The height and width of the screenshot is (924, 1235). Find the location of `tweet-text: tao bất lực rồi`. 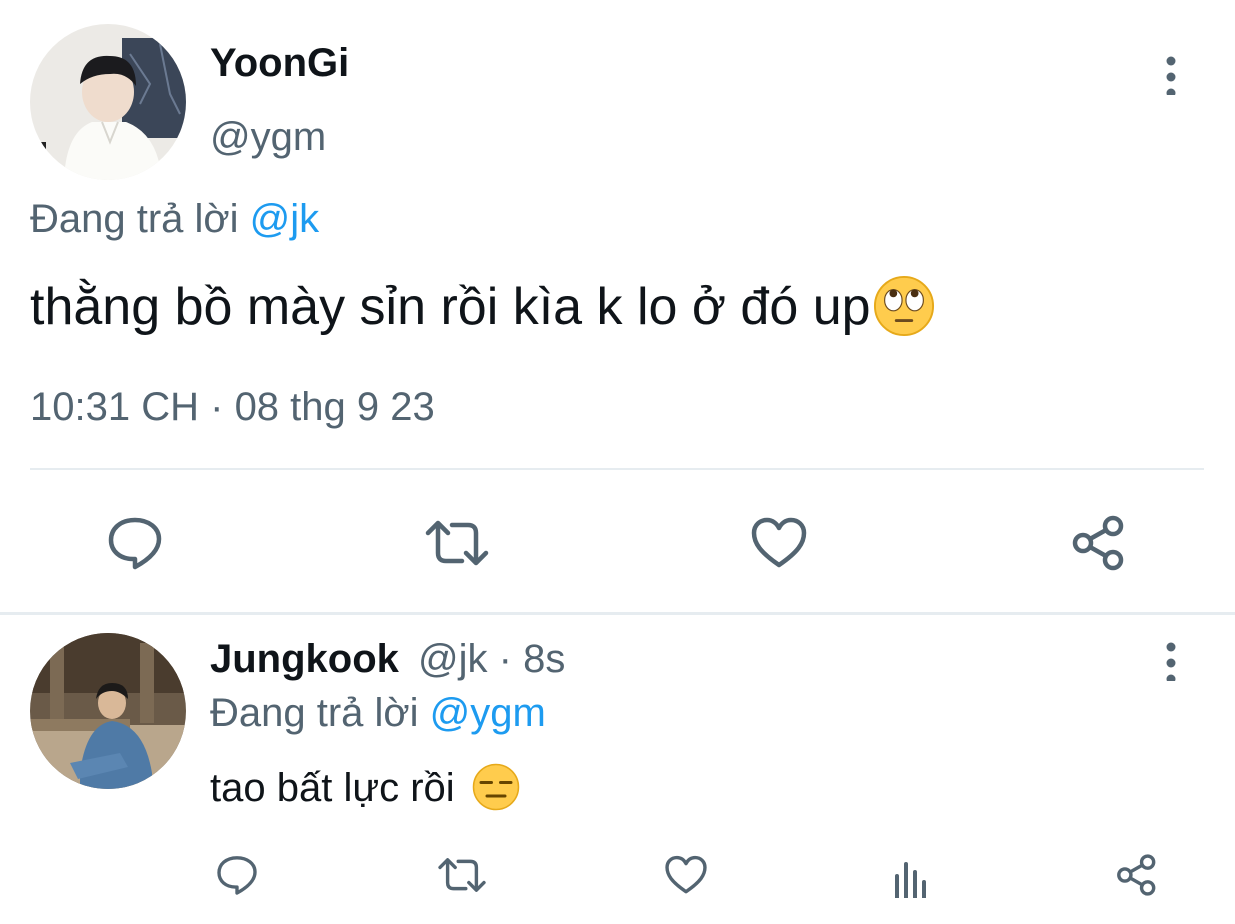

tweet-text: tao bất lực rồi is located at coordinates (365, 788).